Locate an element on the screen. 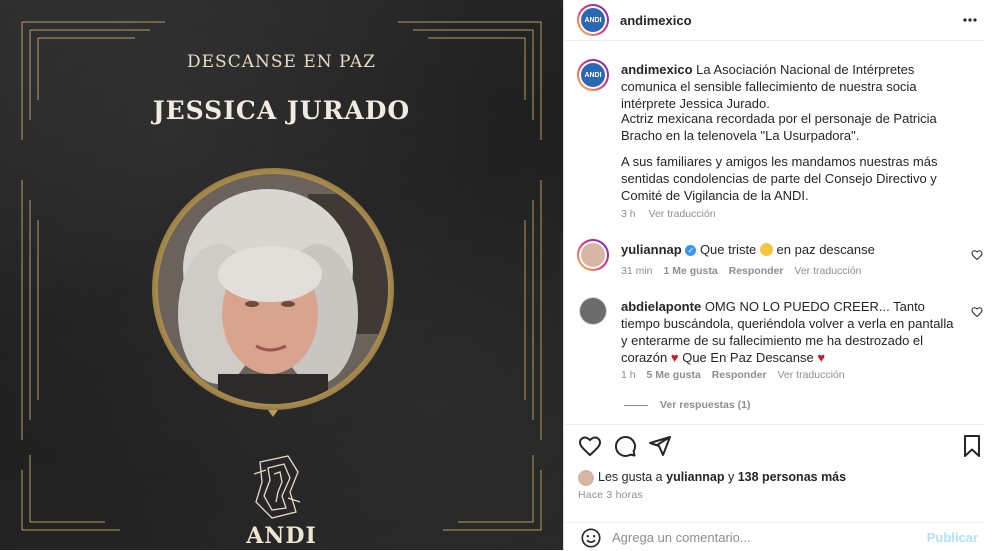  likes-prefix: Les gusta a is located at coordinates (630, 477).